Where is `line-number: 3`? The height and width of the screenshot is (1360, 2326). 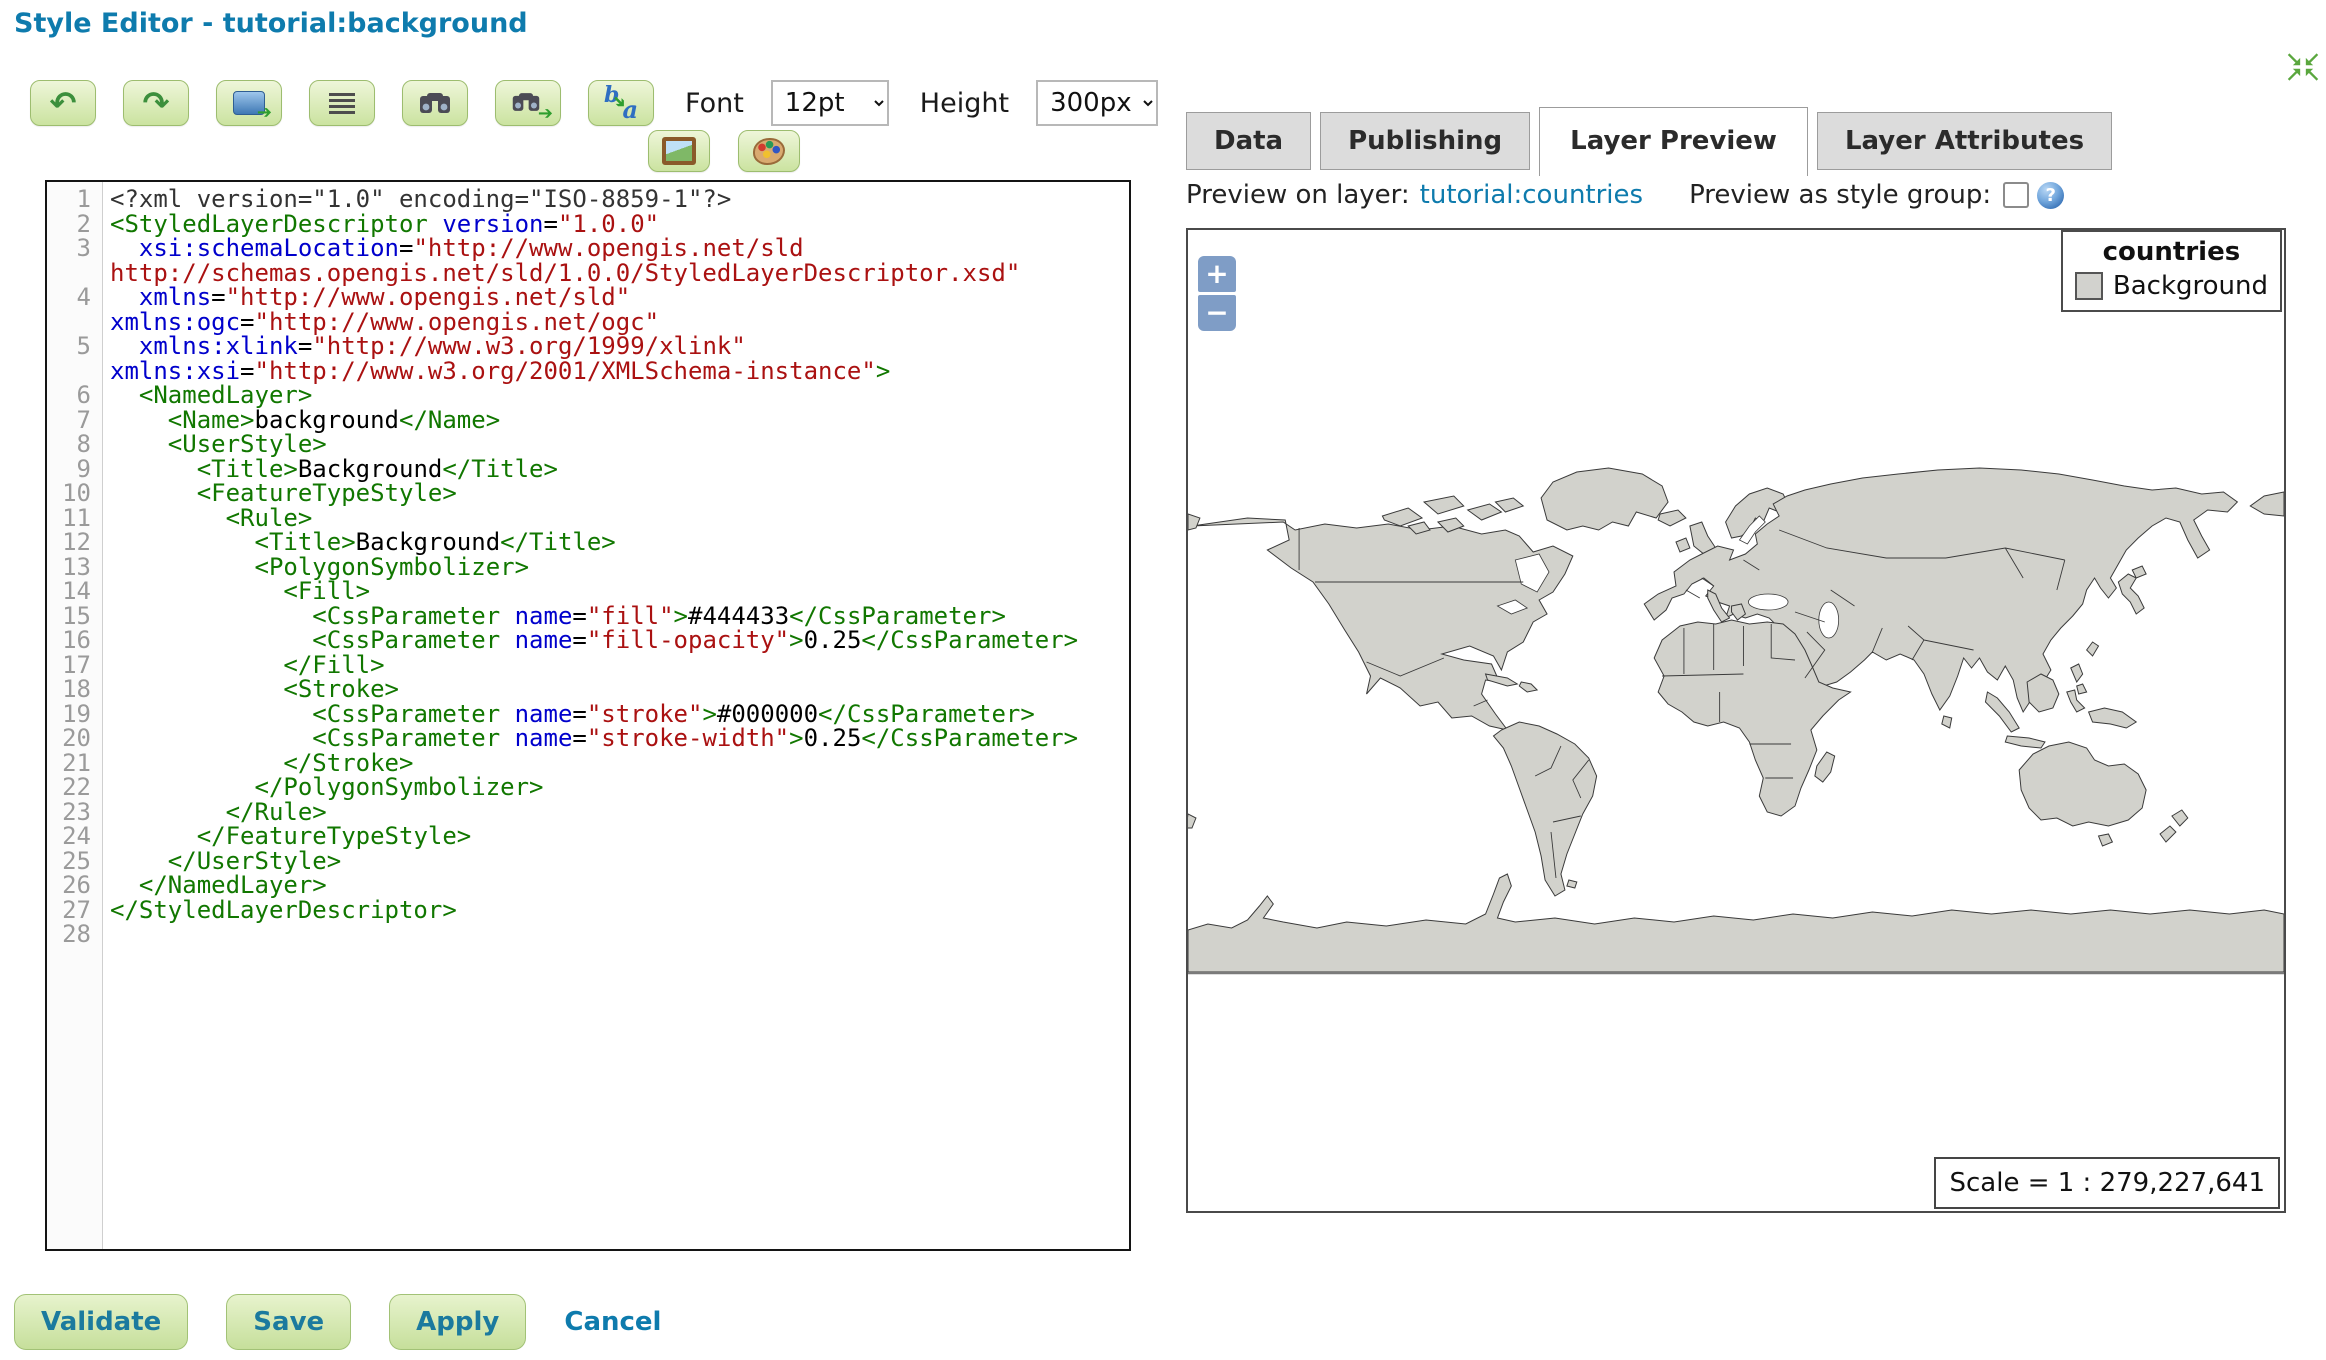
line-number: 3 is located at coordinates (83, 248).